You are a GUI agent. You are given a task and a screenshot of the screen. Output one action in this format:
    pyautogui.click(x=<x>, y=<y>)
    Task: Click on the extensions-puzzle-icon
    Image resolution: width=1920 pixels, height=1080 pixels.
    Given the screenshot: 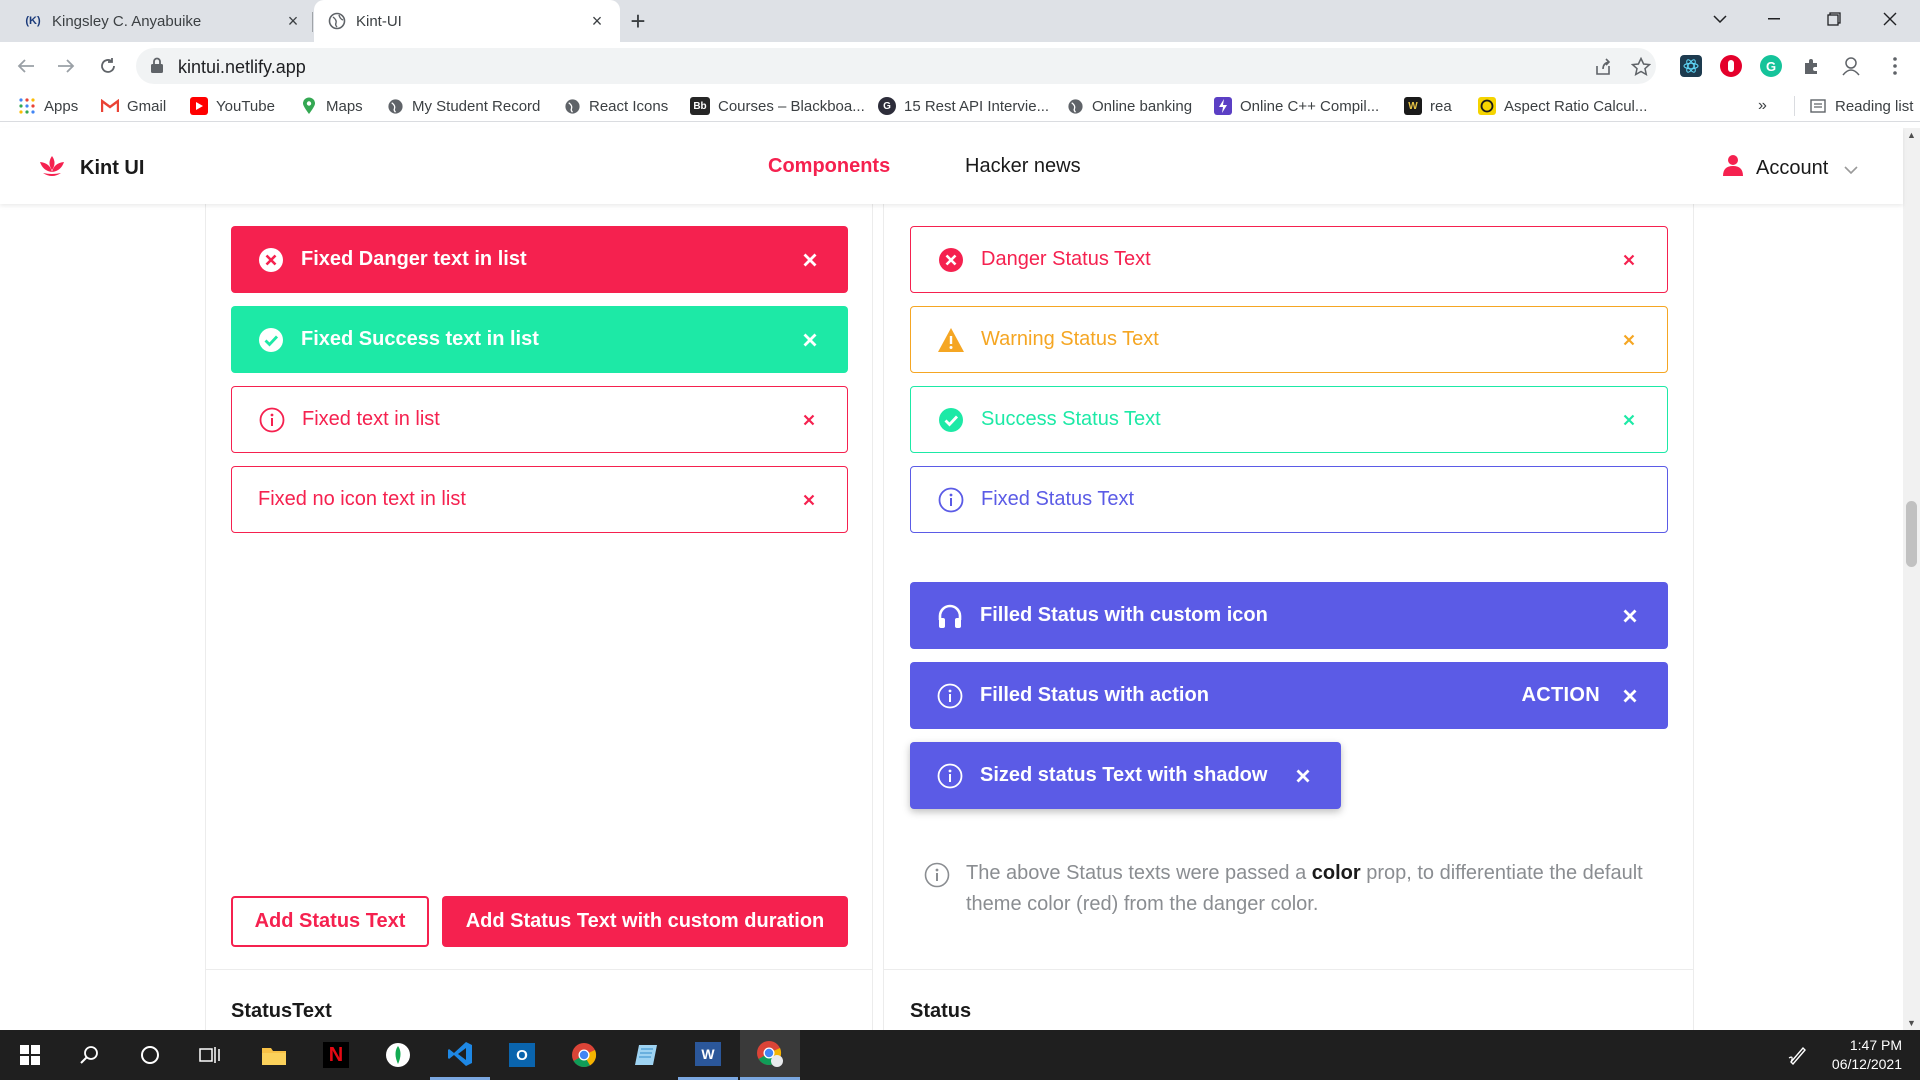 What is the action you would take?
    pyautogui.click(x=1811, y=66)
    